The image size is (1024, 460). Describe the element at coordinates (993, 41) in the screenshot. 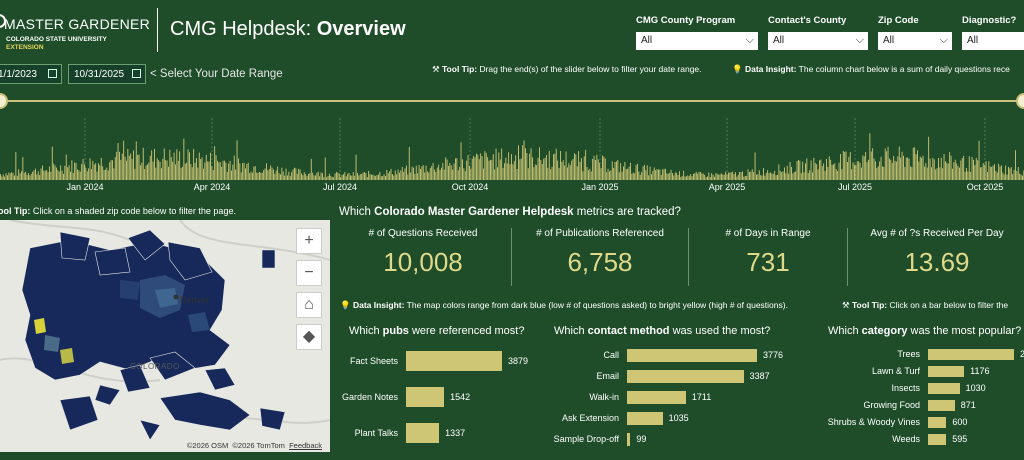

I see `diagnostic-select: All` at that location.